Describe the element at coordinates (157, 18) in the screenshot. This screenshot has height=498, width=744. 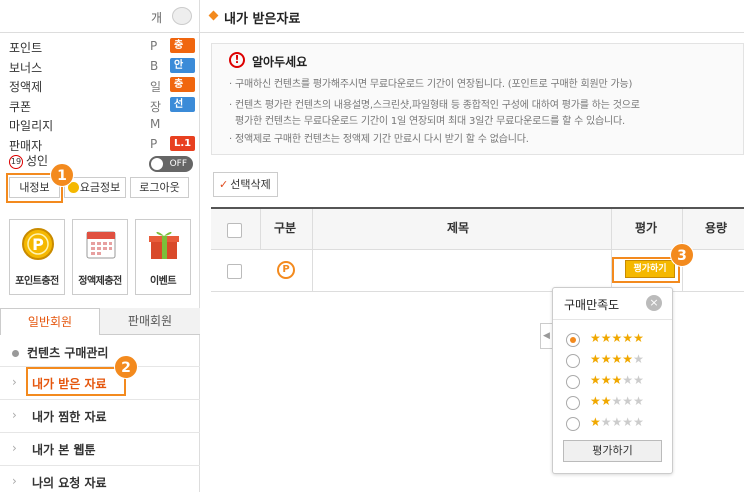
I see `message-count-unit: 개` at that location.